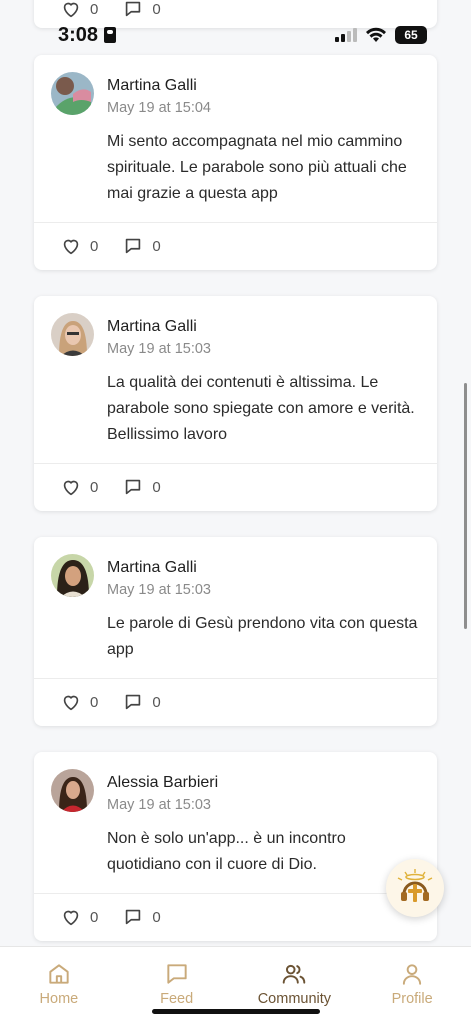 The width and height of the screenshot is (471, 1024). What do you see at coordinates (159, 108) in the screenshot?
I see `post-date: May 19 at 15:04` at bounding box center [159, 108].